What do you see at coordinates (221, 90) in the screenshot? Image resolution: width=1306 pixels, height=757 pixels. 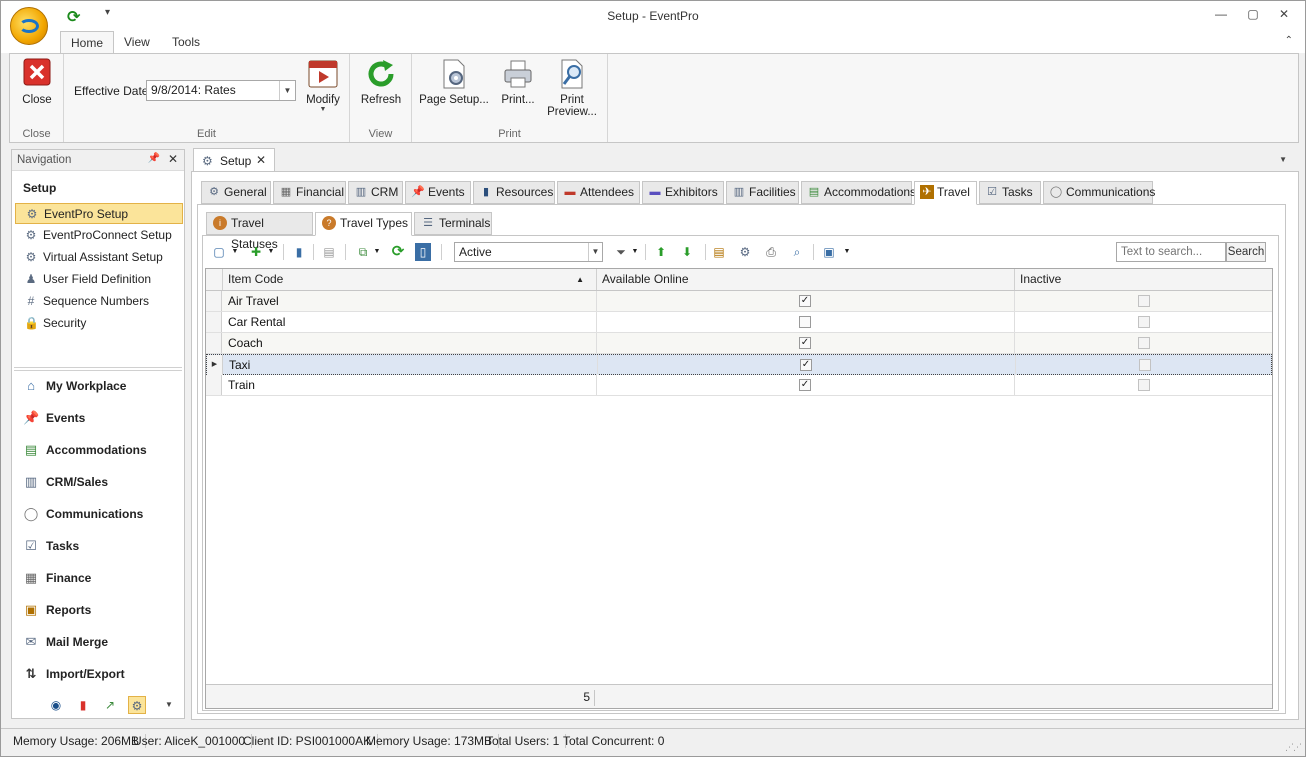 I see `effective-date-select: 9/8/2014: Rates ▼` at bounding box center [221, 90].